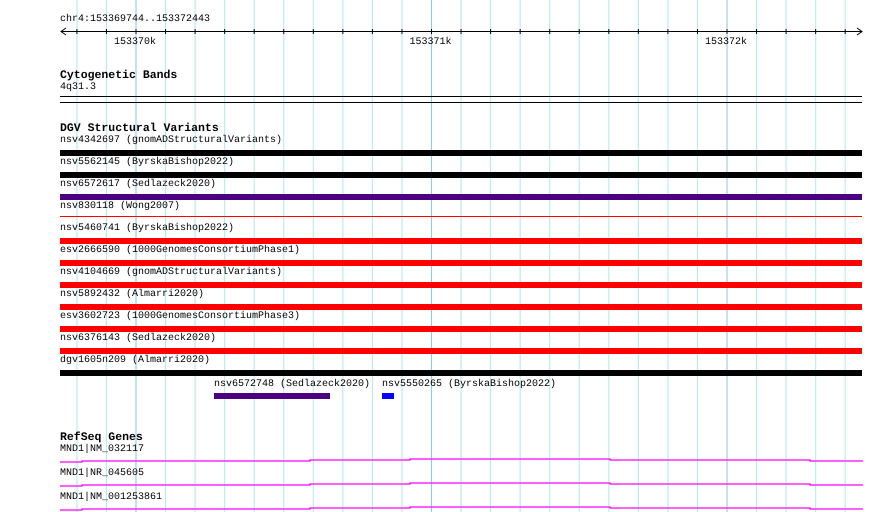 The image size is (890, 512). I want to click on tick-label: 153371k, so click(431, 43).